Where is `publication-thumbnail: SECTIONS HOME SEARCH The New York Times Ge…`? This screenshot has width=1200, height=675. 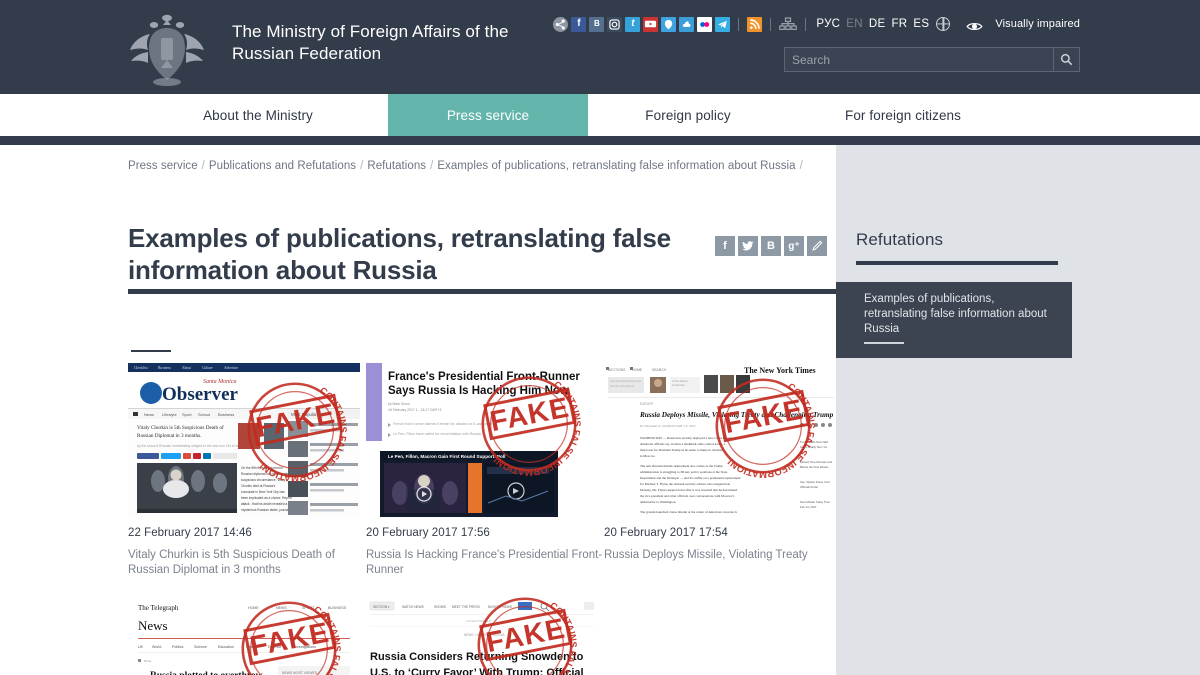
publication-thumbnail: SECTIONS HOME SEARCH The New York Times Ge… is located at coordinates (720, 440).